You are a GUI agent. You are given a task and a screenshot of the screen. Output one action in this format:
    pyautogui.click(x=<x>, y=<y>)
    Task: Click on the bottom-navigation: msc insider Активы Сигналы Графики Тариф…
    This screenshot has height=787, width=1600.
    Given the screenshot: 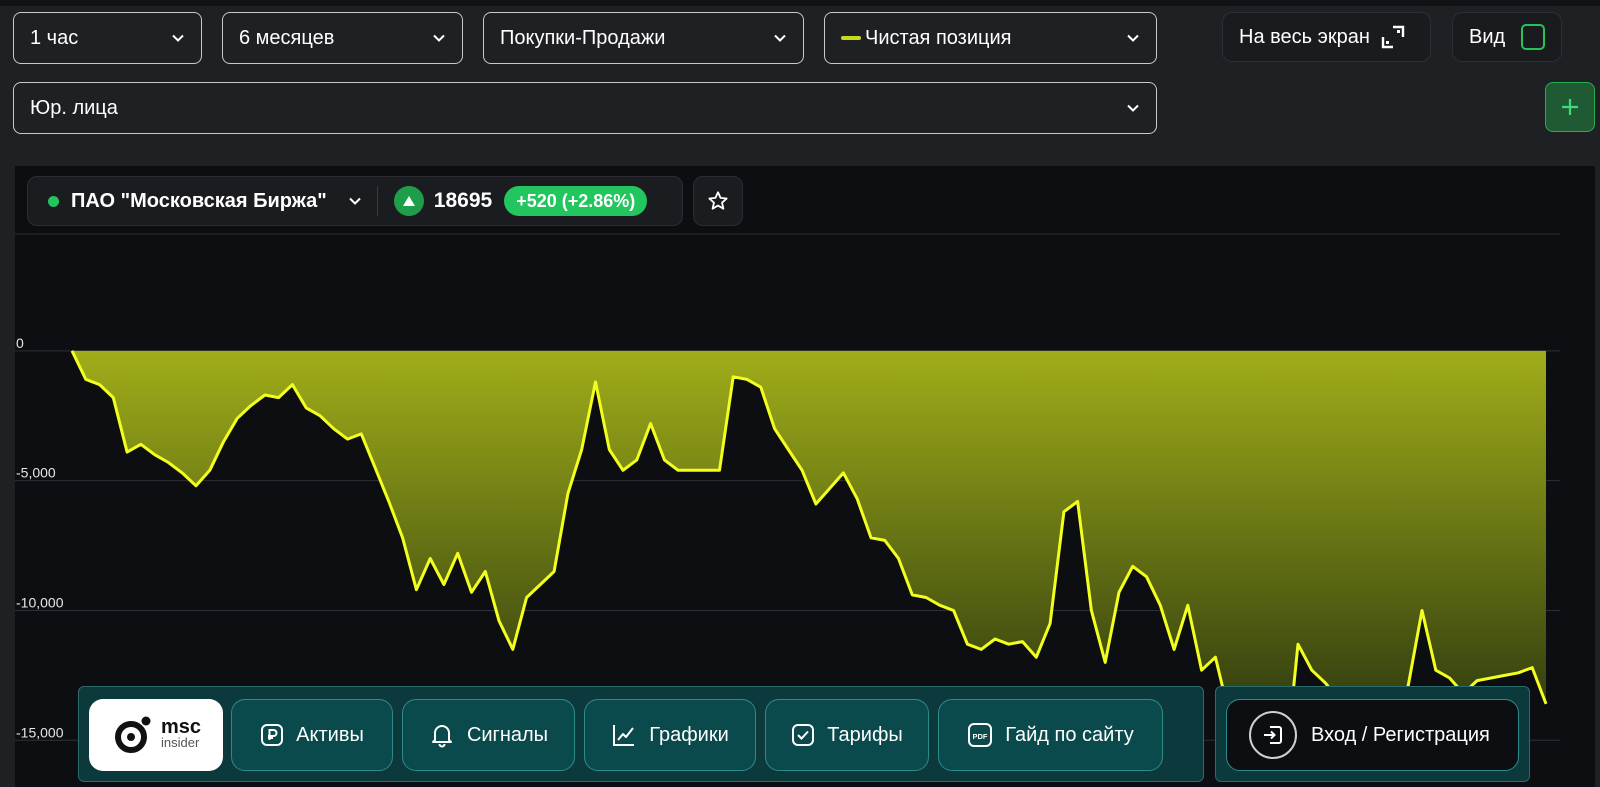 What is the action you would take?
    pyautogui.click(x=641, y=734)
    